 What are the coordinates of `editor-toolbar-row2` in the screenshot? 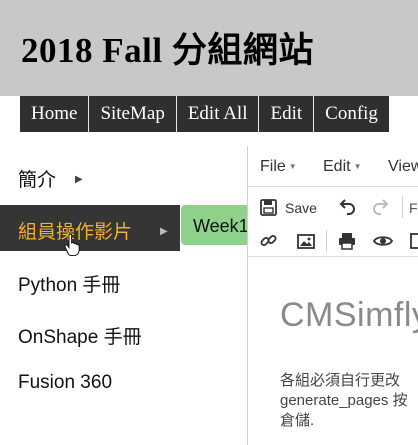 It's located at (333, 241).